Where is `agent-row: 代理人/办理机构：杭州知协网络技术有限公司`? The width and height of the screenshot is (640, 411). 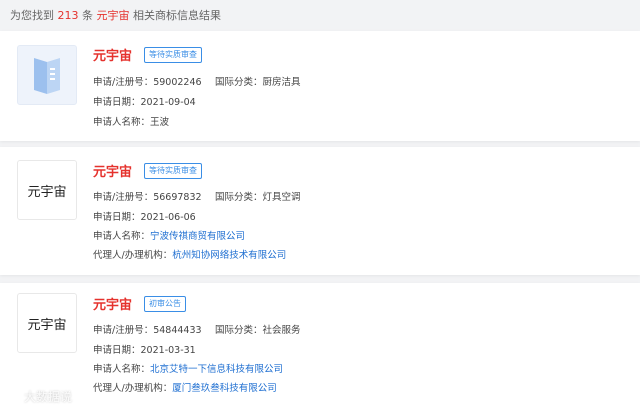
agent-row: 代理人/办理机构：杭州知协网络技术有限公司 is located at coordinates (189, 254).